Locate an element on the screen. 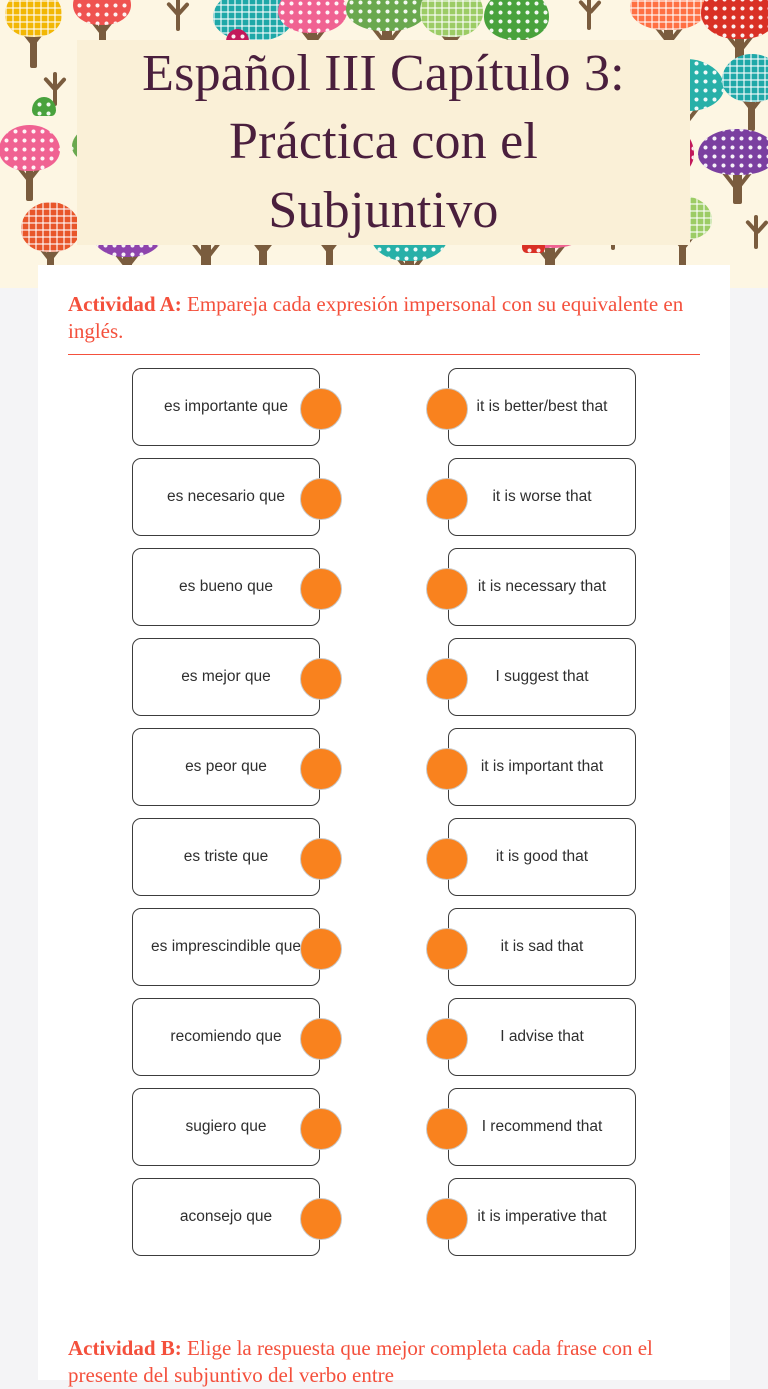  match-left-card-8: sugiero que is located at coordinates (226, 1127).